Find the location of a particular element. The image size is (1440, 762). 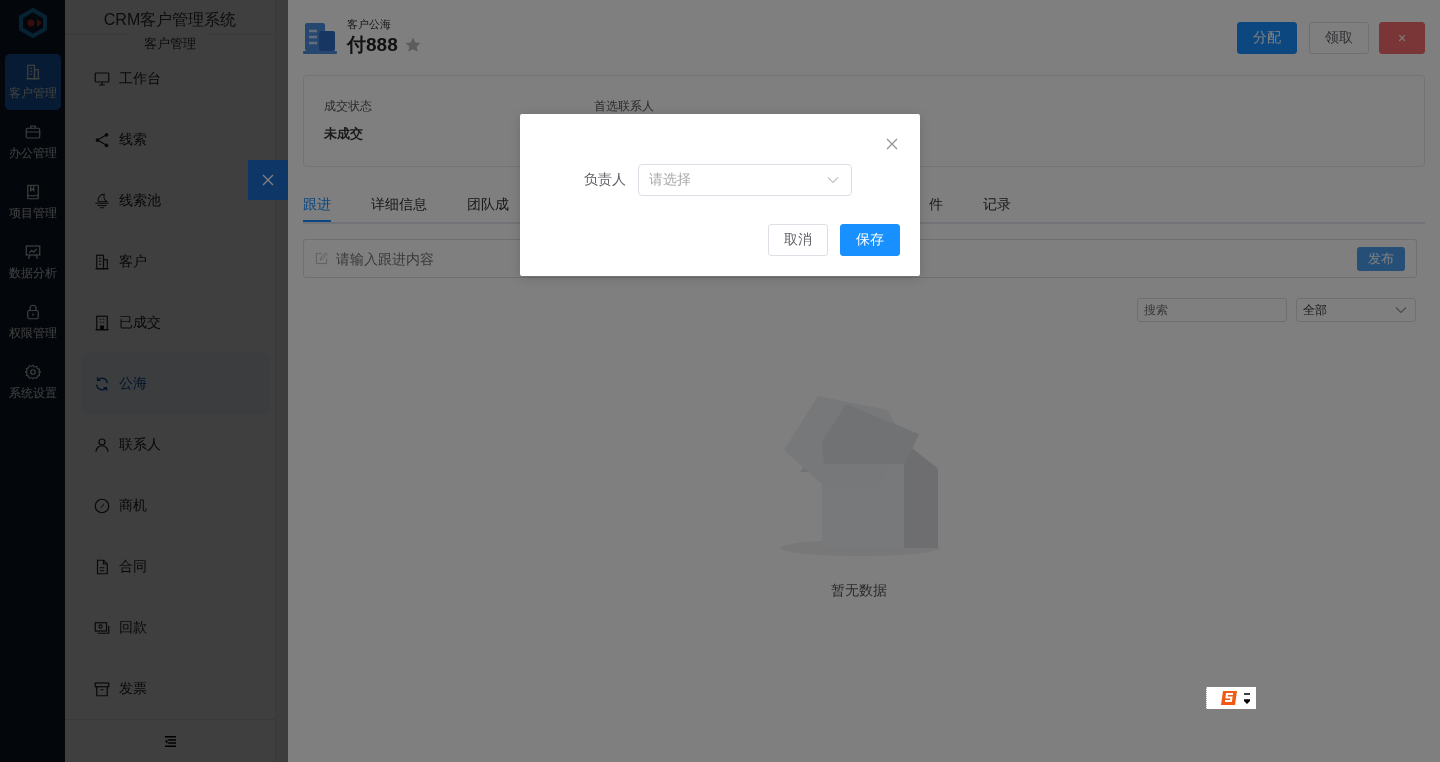

archive-box-icon is located at coordinates (102, 688).